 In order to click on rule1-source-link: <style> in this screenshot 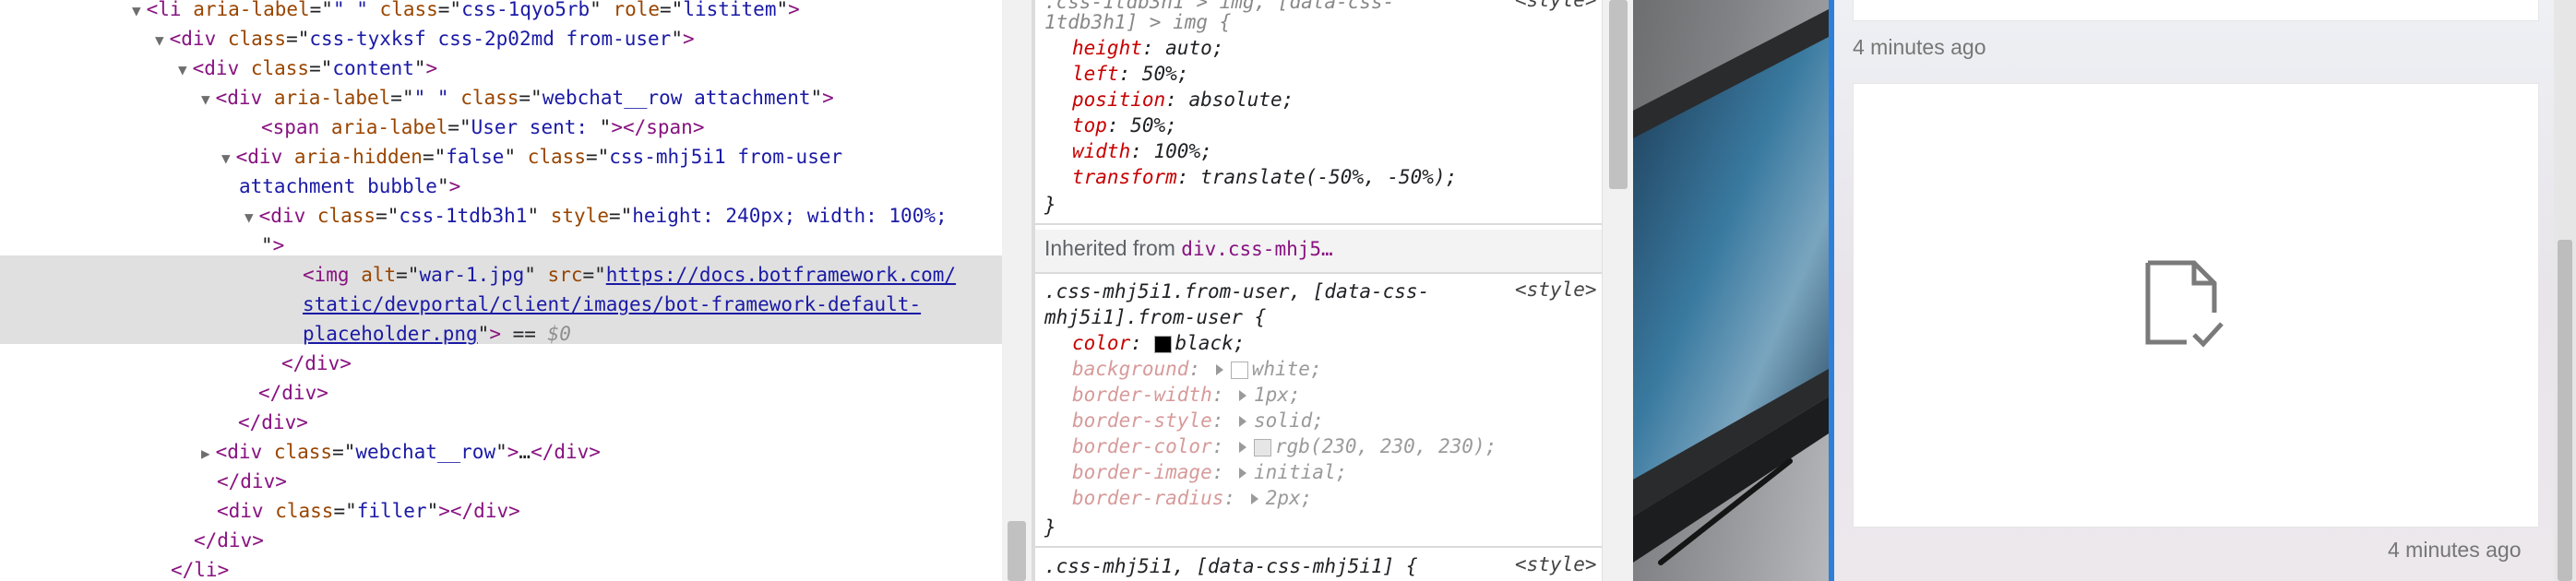, I will do `click(1556, 5)`.